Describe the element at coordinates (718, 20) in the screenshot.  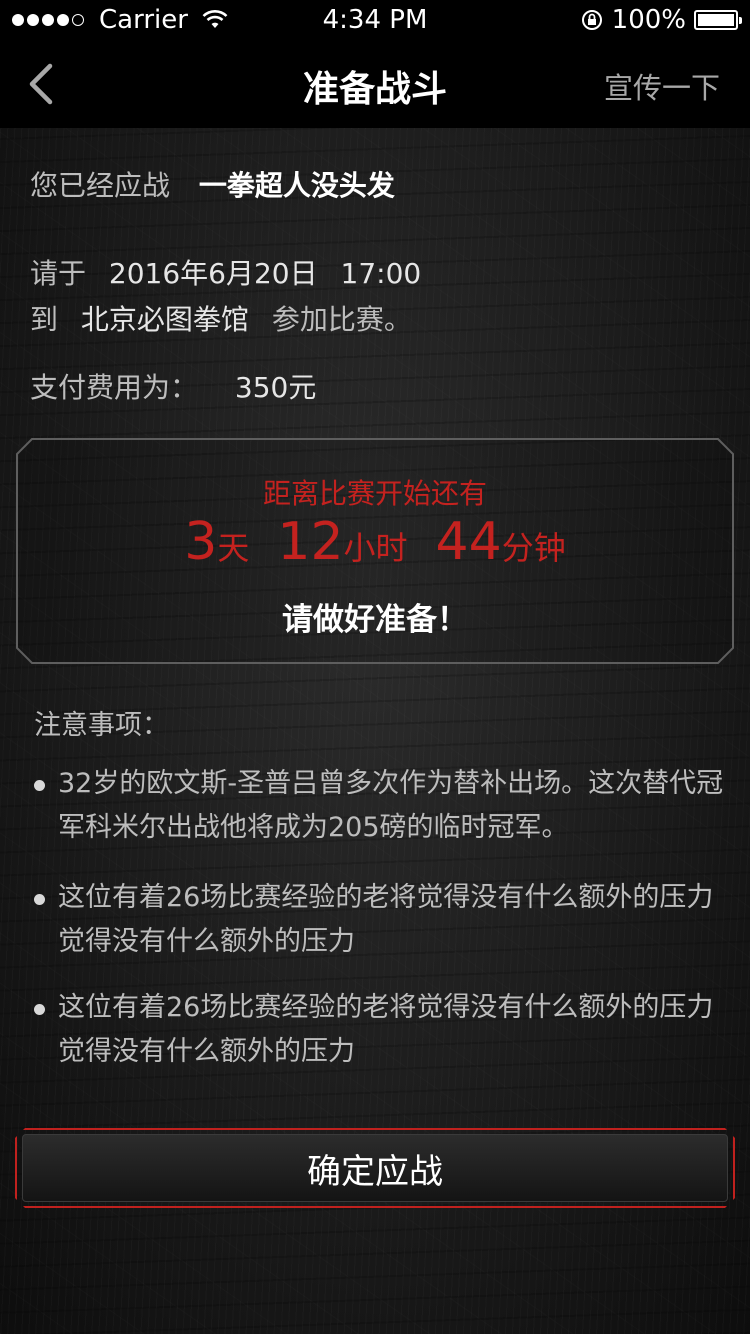
I see `battery-icon` at that location.